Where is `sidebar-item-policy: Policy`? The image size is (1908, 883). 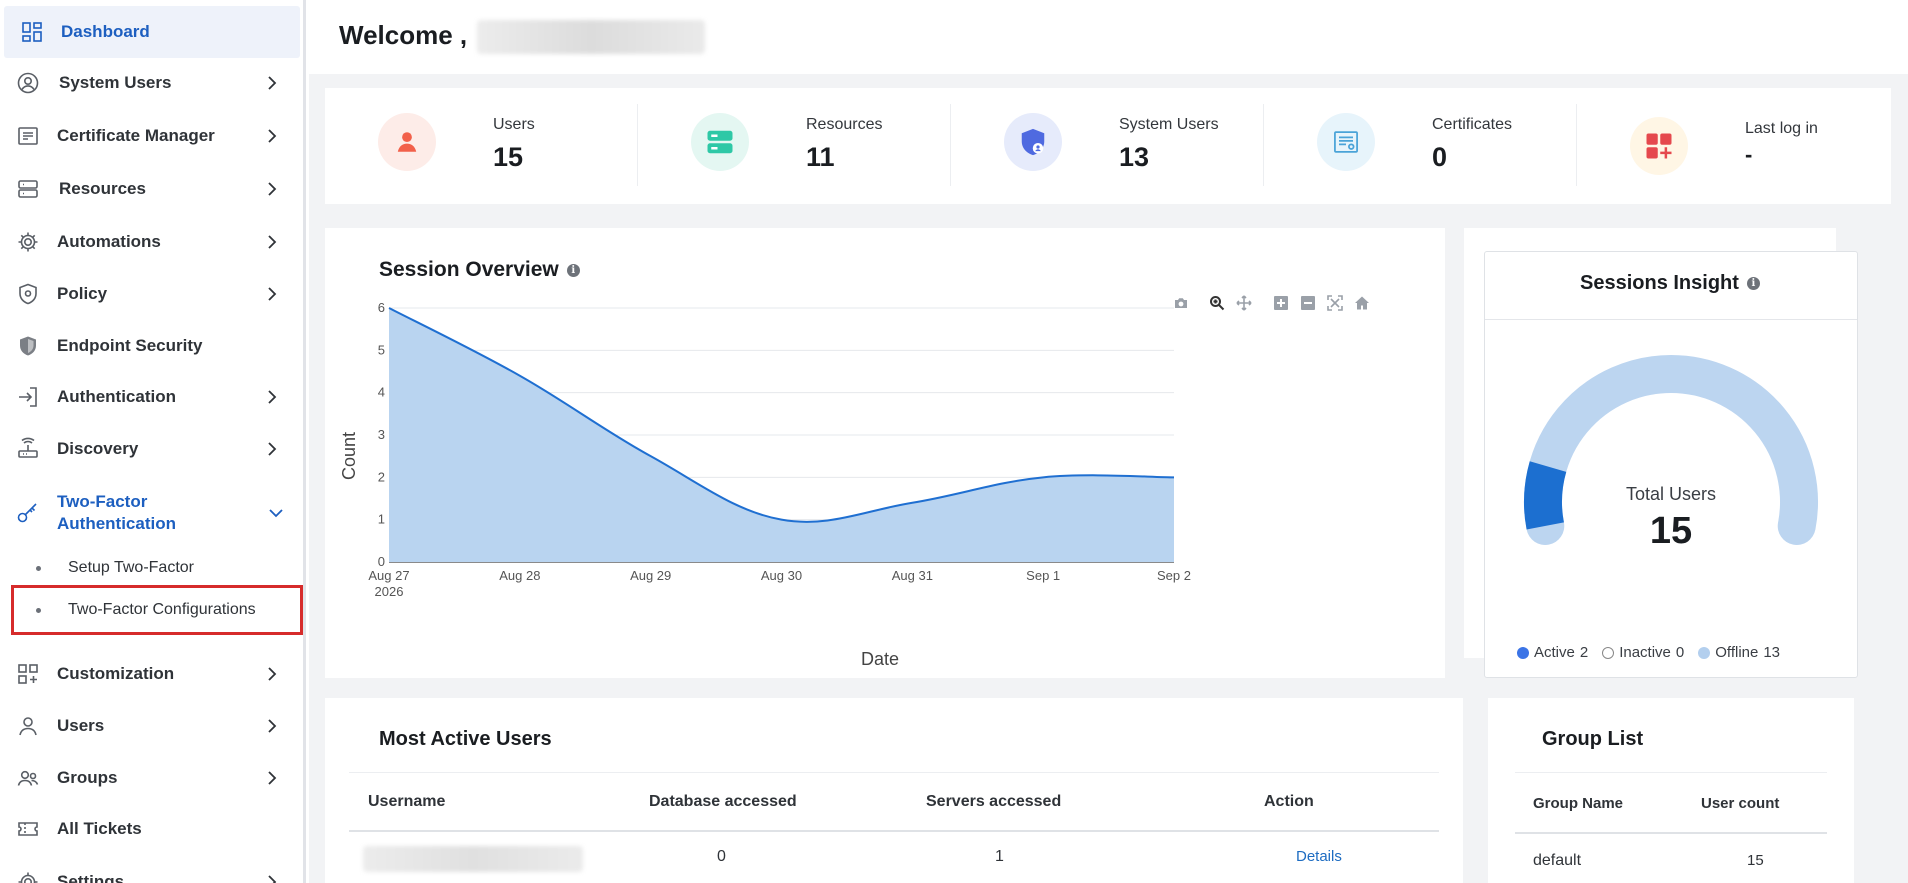
sidebar-item-policy: Policy is located at coordinates (150, 294).